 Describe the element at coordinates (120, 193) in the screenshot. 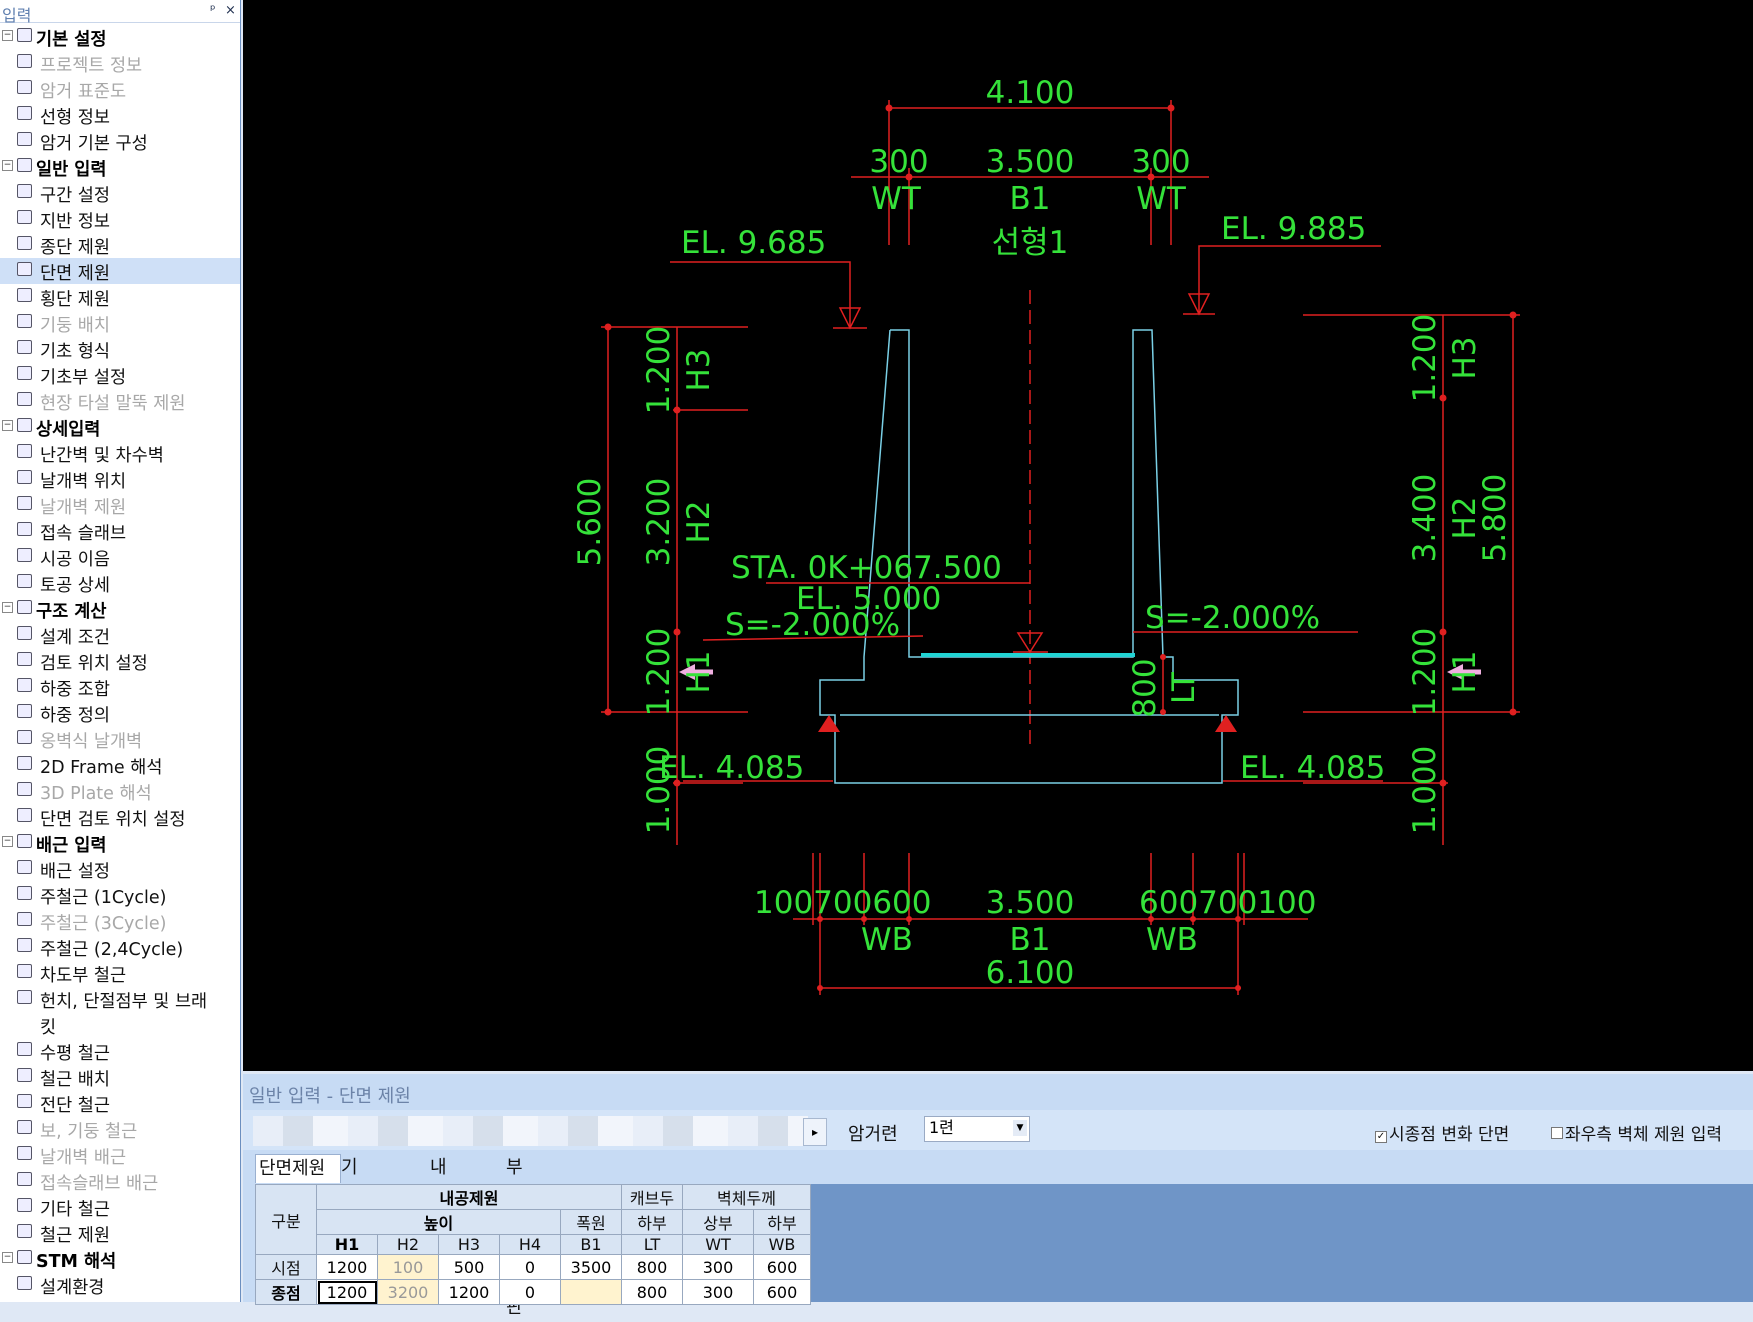

I see `tree-item: 구간 설정` at that location.